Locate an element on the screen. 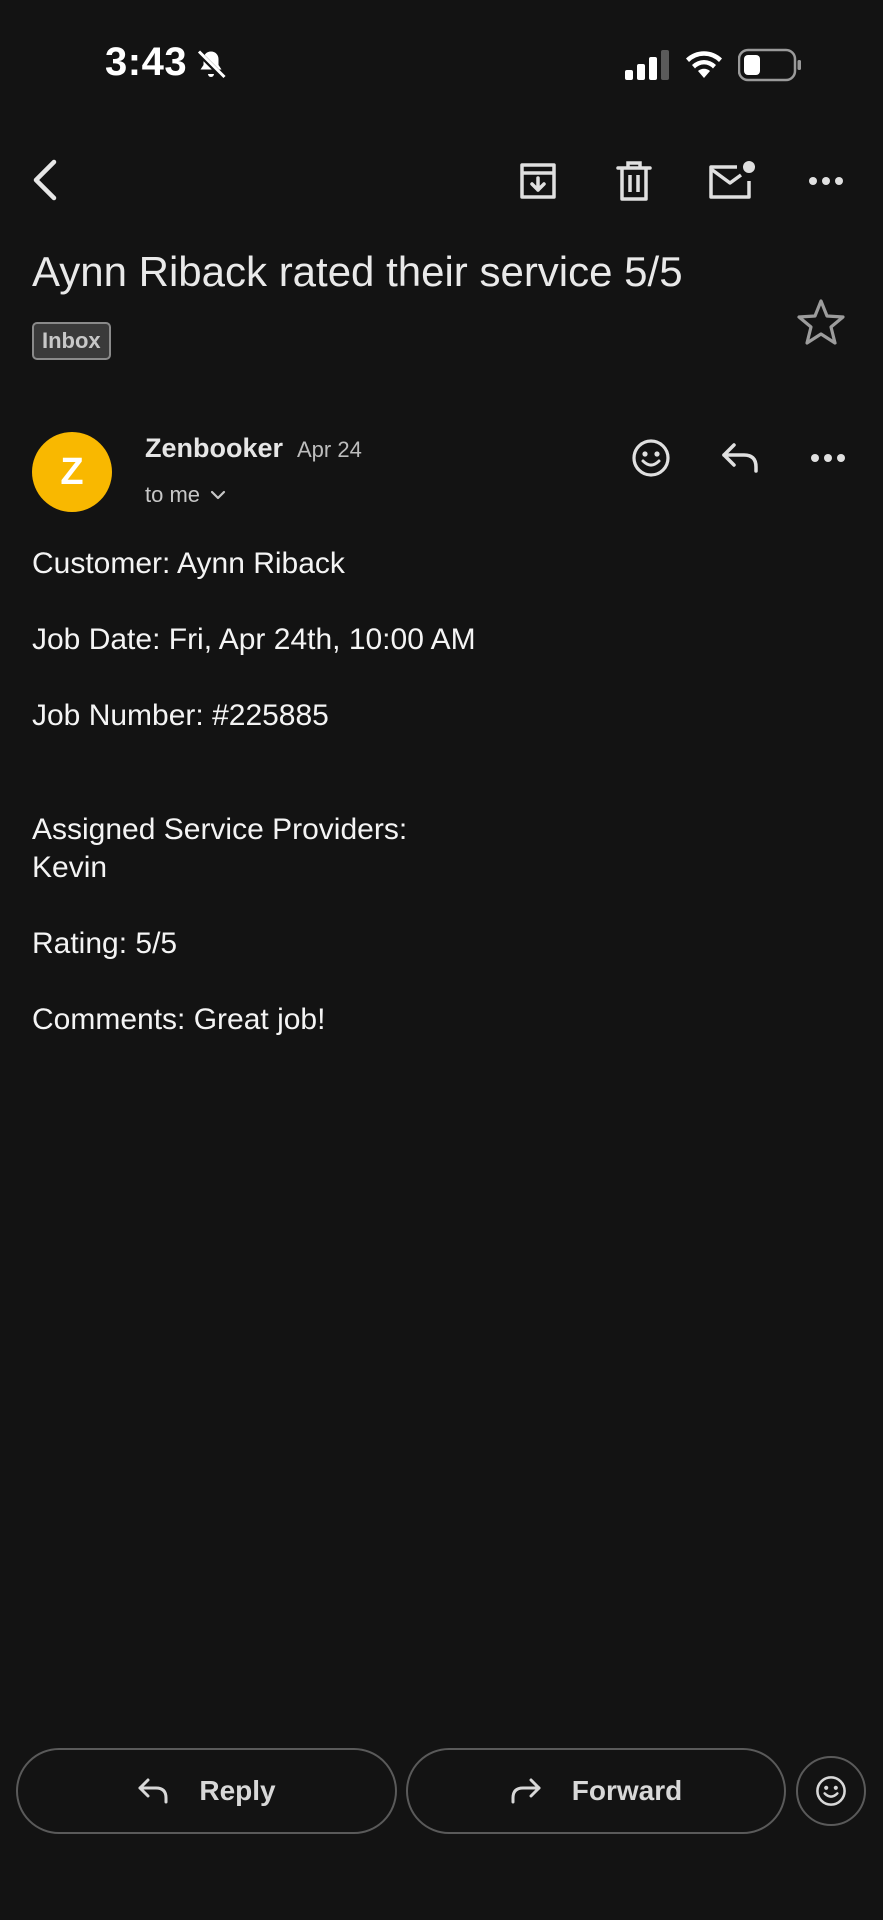  providers-heading: Assigned Service Providers: is located at coordinates (220, 829).